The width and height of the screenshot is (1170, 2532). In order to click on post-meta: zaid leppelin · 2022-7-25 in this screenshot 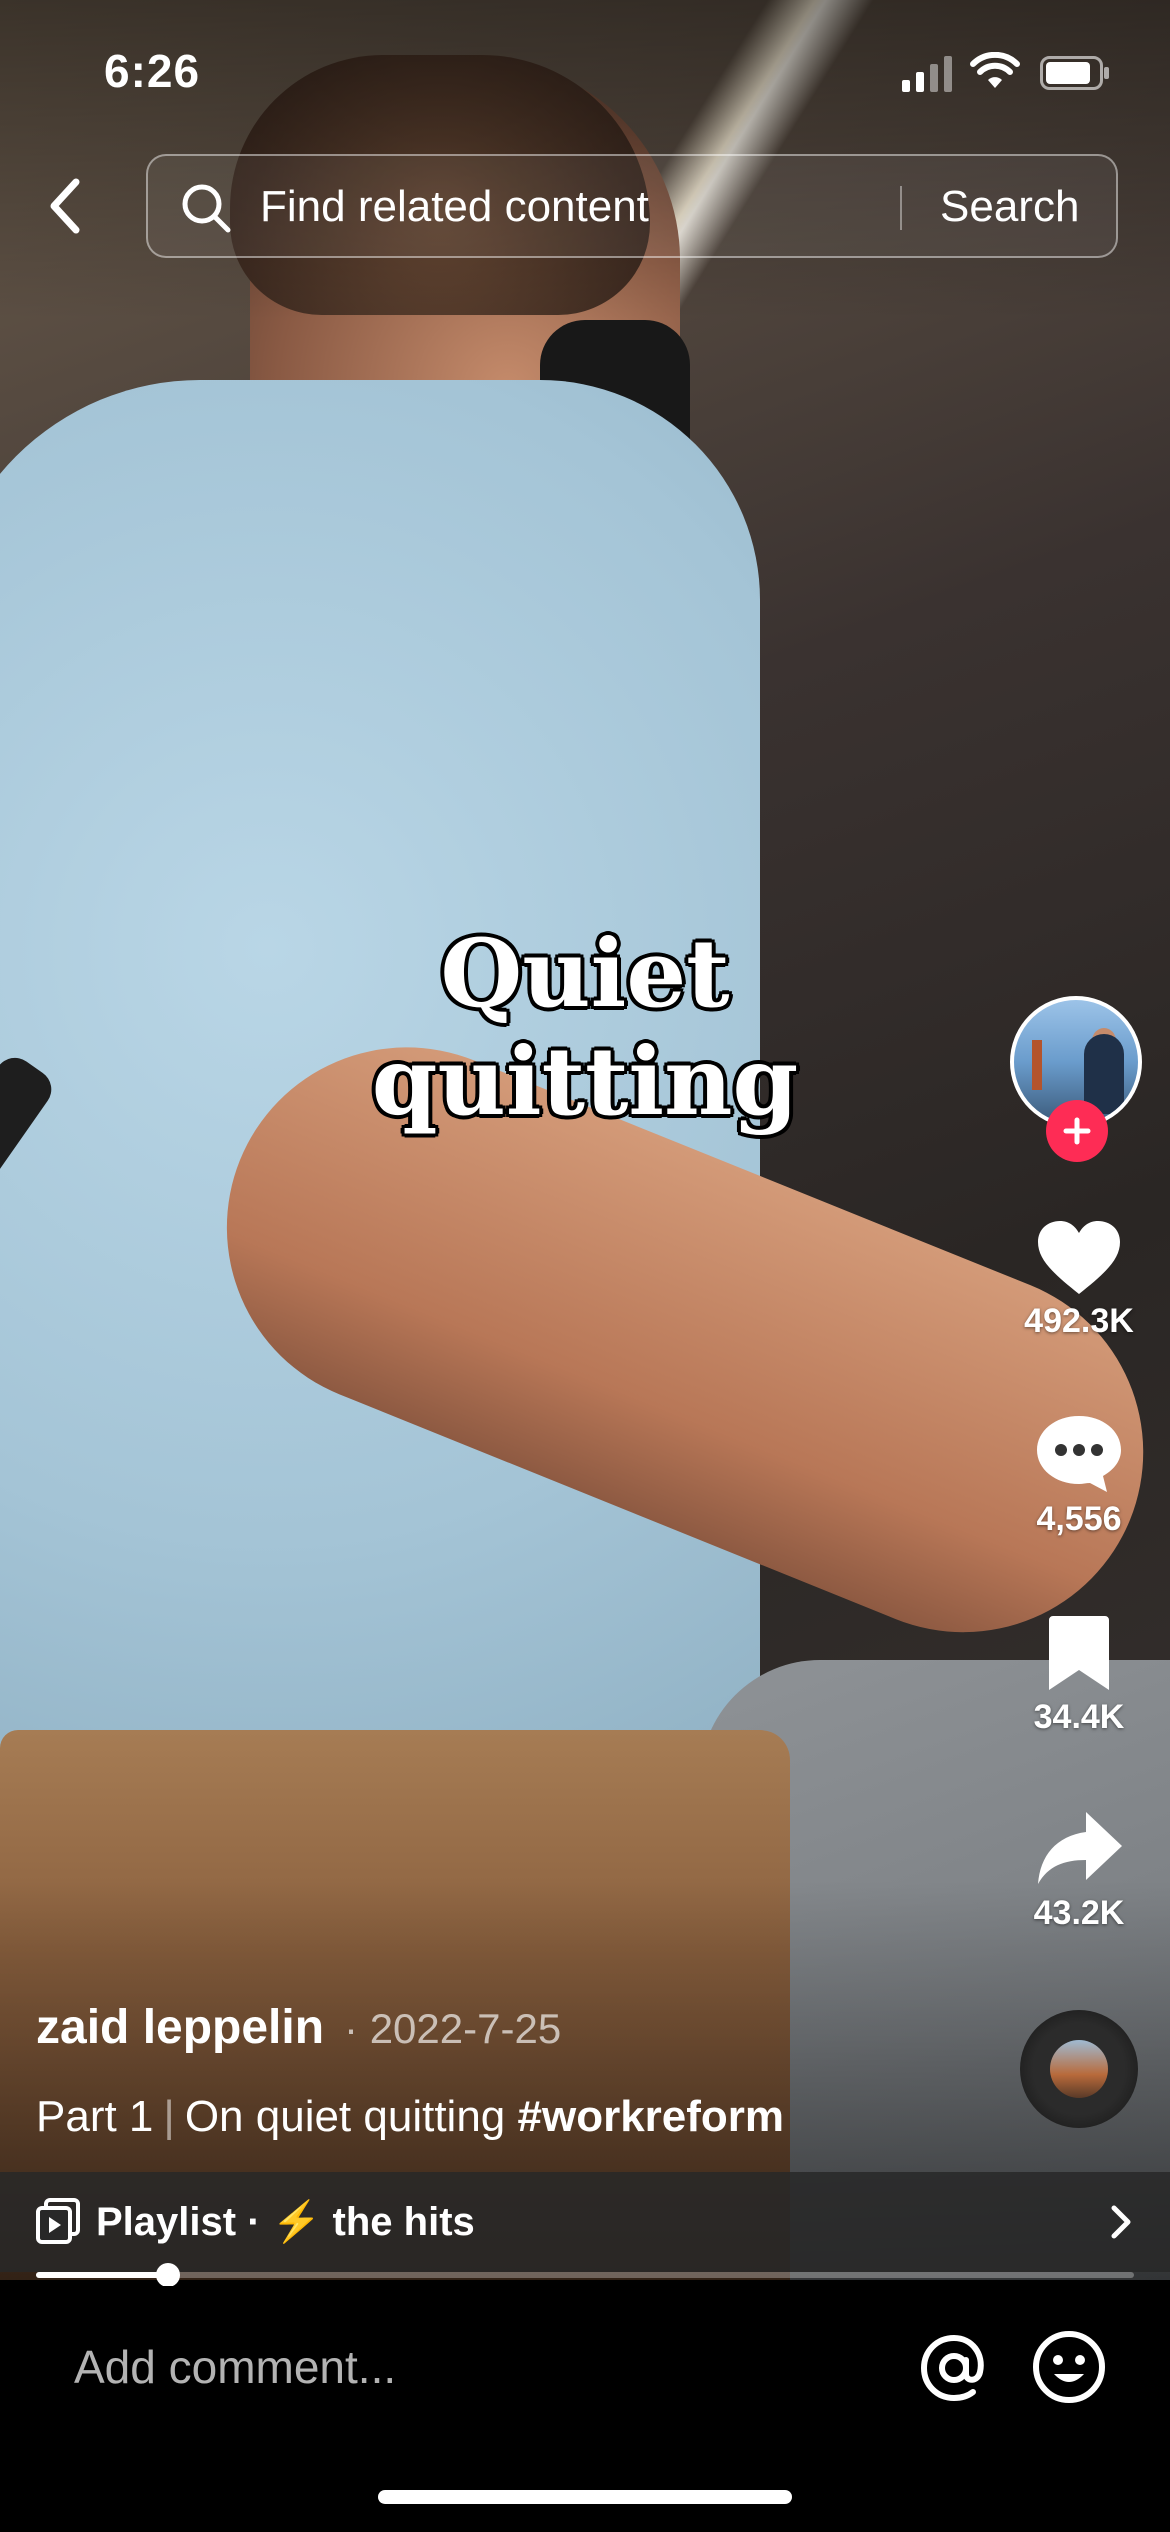, I will do `click(298, 2027)`.